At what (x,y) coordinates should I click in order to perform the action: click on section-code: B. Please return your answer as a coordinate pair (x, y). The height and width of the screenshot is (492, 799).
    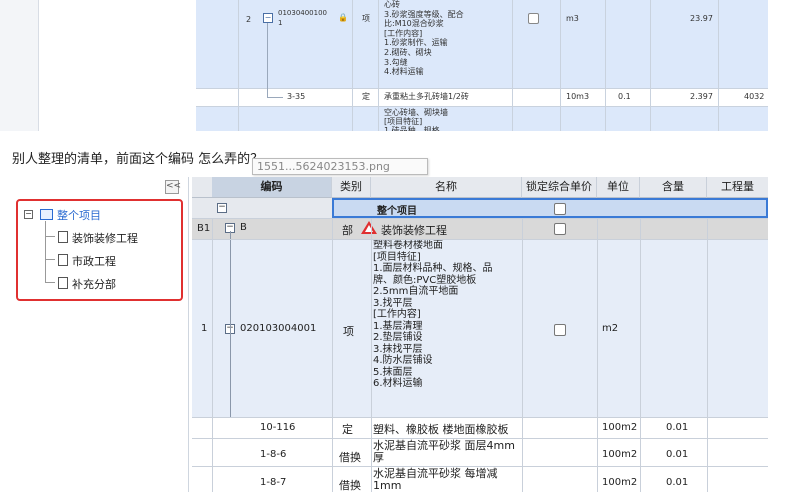
    Looking at the image, I should click on (243, 227).